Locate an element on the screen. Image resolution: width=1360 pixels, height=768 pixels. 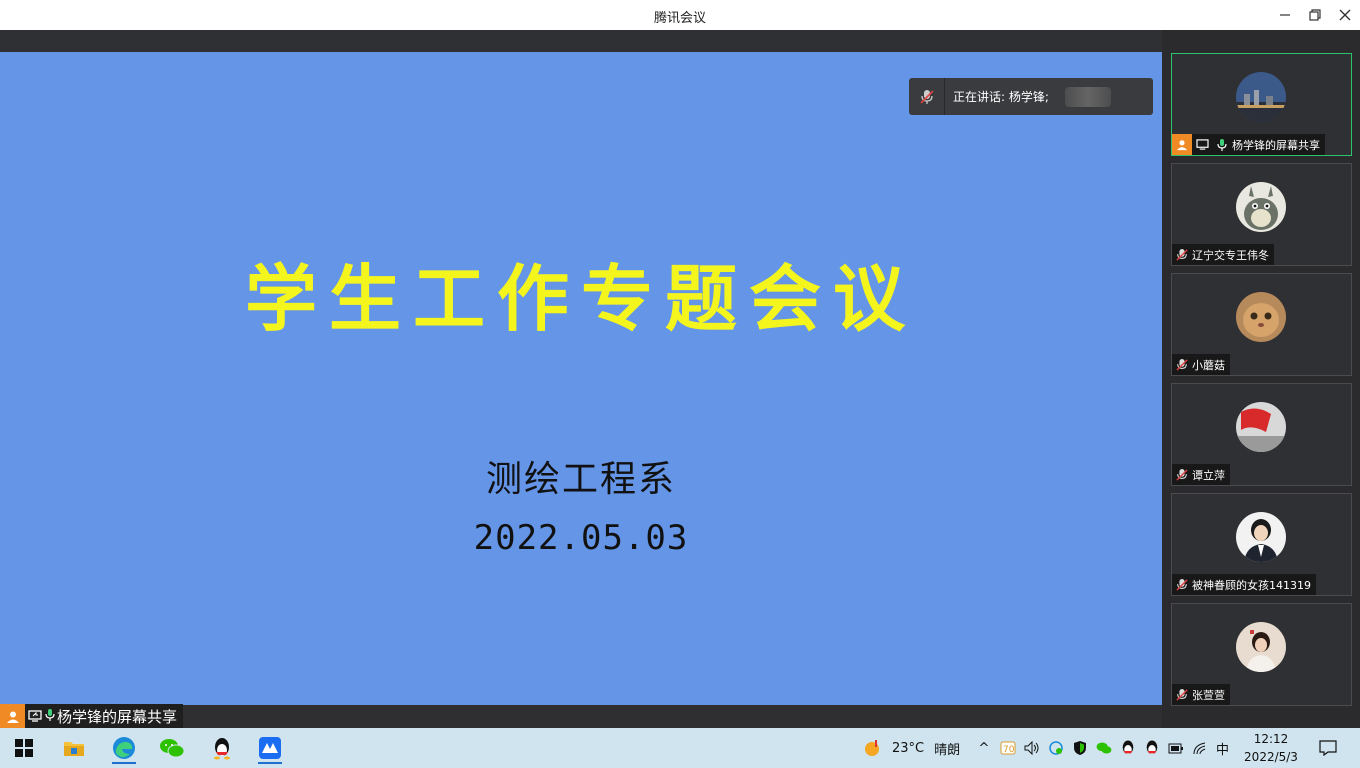
participant-label: 小蘑菇 is located at coordinates (1201, 364).